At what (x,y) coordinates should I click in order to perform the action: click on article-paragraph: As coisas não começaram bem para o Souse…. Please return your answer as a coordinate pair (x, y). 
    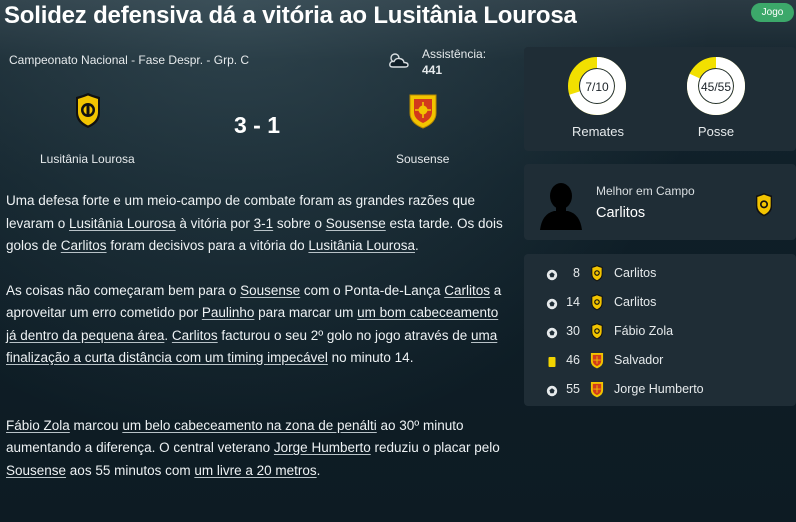
    Looking at the image, I should click on (258, 325).